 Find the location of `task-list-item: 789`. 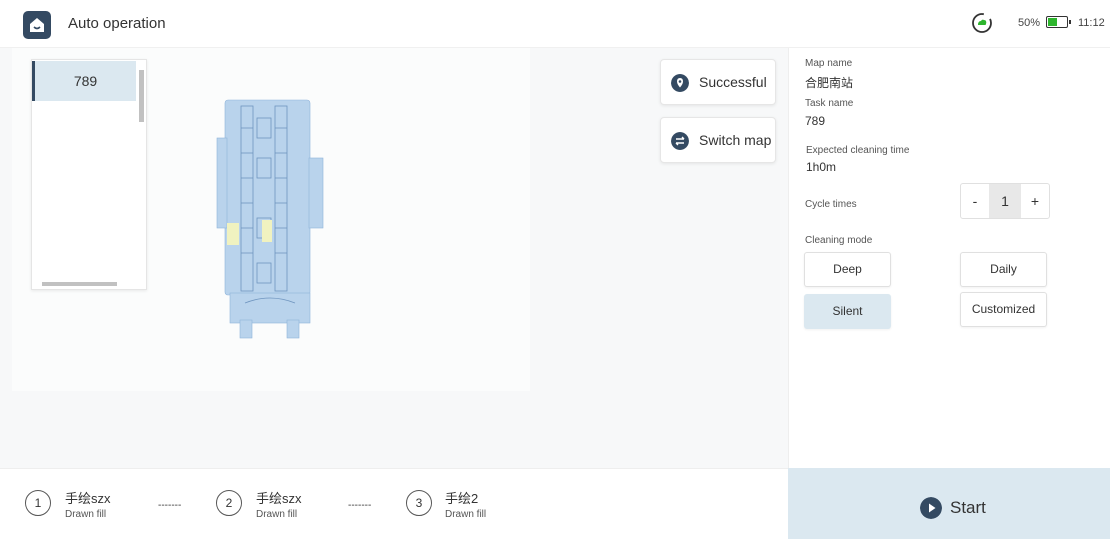

task-list-item: 789 is located at coordinates (84, 81).